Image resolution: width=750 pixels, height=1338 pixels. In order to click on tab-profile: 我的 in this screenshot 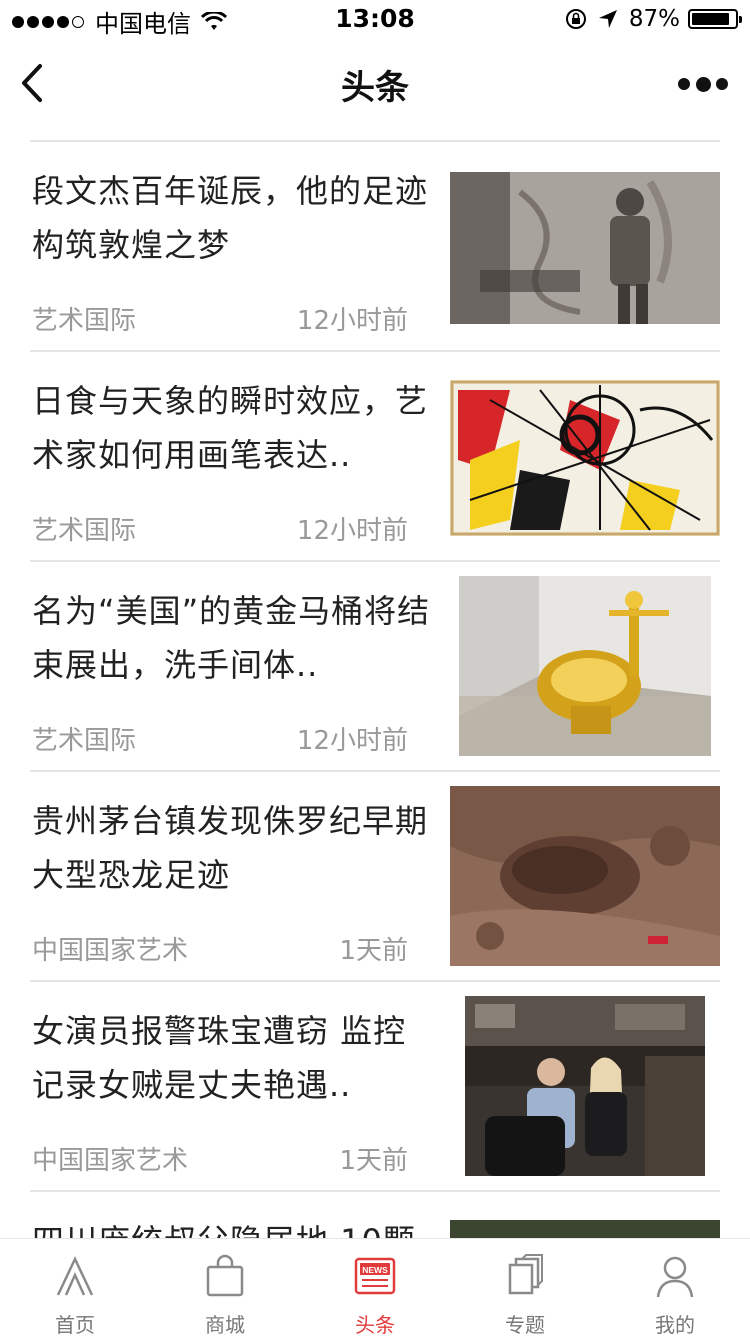, I will do `click(675, 1288)`.